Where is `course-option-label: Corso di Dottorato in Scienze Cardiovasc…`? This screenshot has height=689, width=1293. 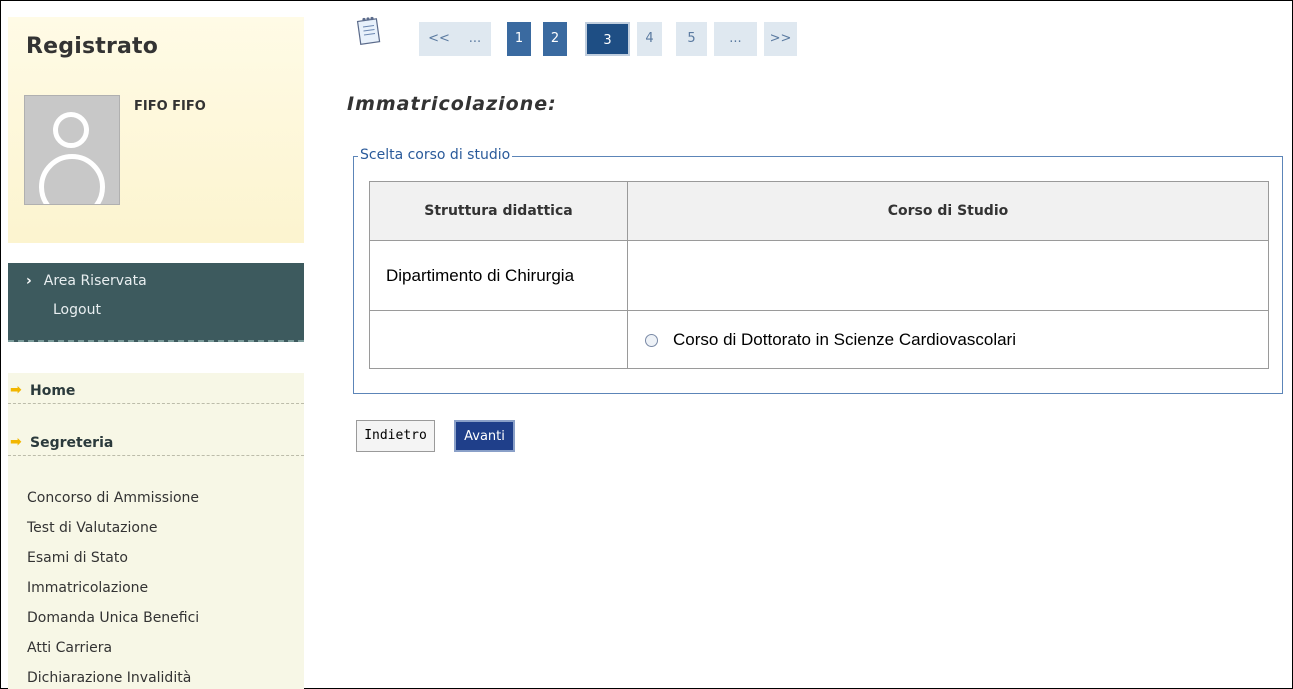 course-option-label: Corso di Dottorato in Scienze Cardiovasc… is located at coordinates (844, 339).